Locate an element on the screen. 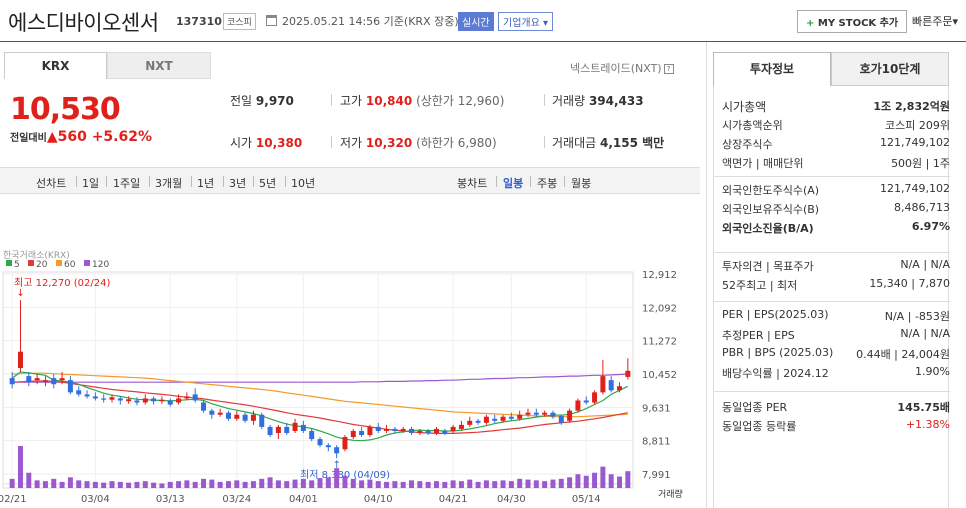 The height and width of the screenshot is (508, 966). tab-invest-info: 투자정보 is located at coordinates (772, 69).